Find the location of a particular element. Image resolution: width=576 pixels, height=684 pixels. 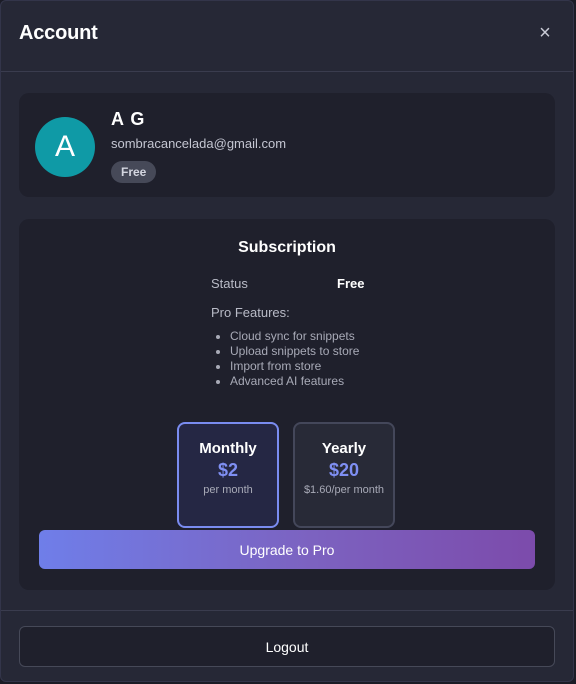

status-label: Status is located at coordinates (229, 283).